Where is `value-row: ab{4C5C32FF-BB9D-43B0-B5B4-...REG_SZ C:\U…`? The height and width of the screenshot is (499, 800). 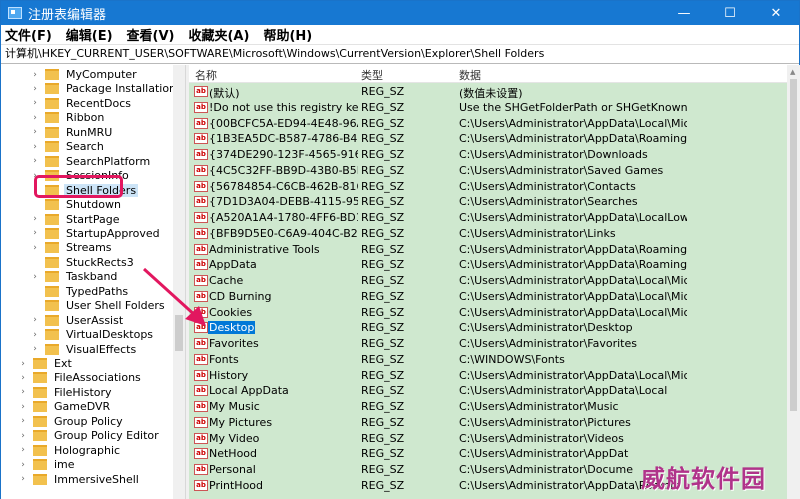 value-row: ab{4C5C32FF-BB9D-43B0-B5B4-...REG_SZ C:\U… is located at coordinates (488, 171).